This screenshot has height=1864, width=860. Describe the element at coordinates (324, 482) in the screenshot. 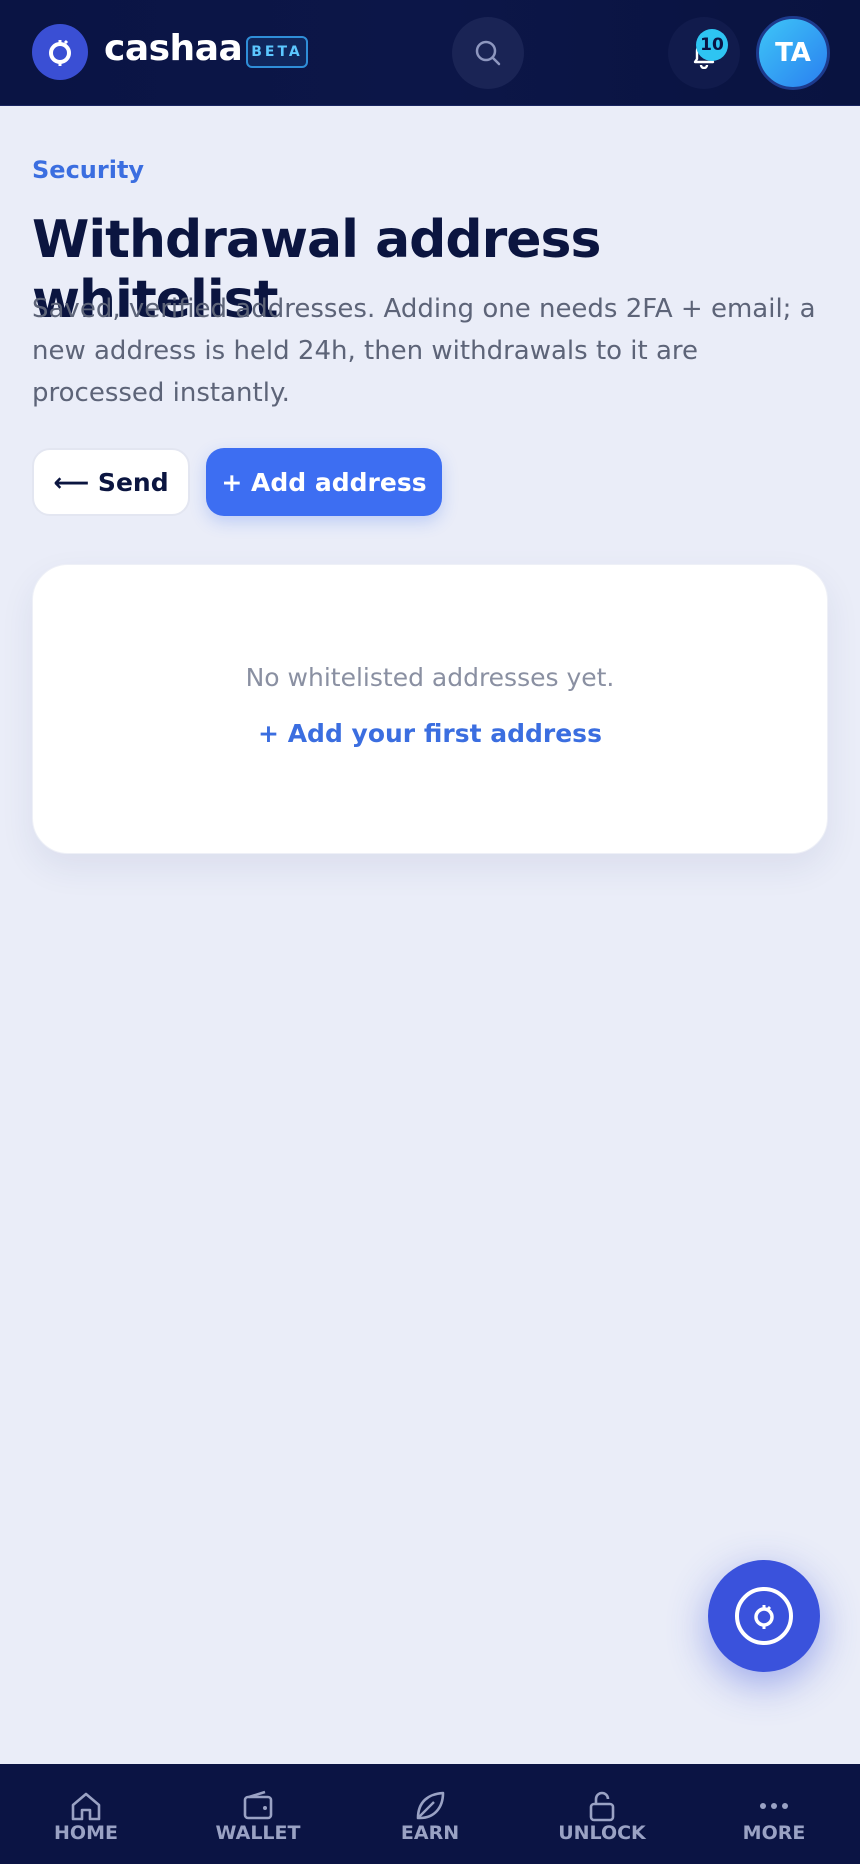

I see `add-address-button: + Add address` at that location.